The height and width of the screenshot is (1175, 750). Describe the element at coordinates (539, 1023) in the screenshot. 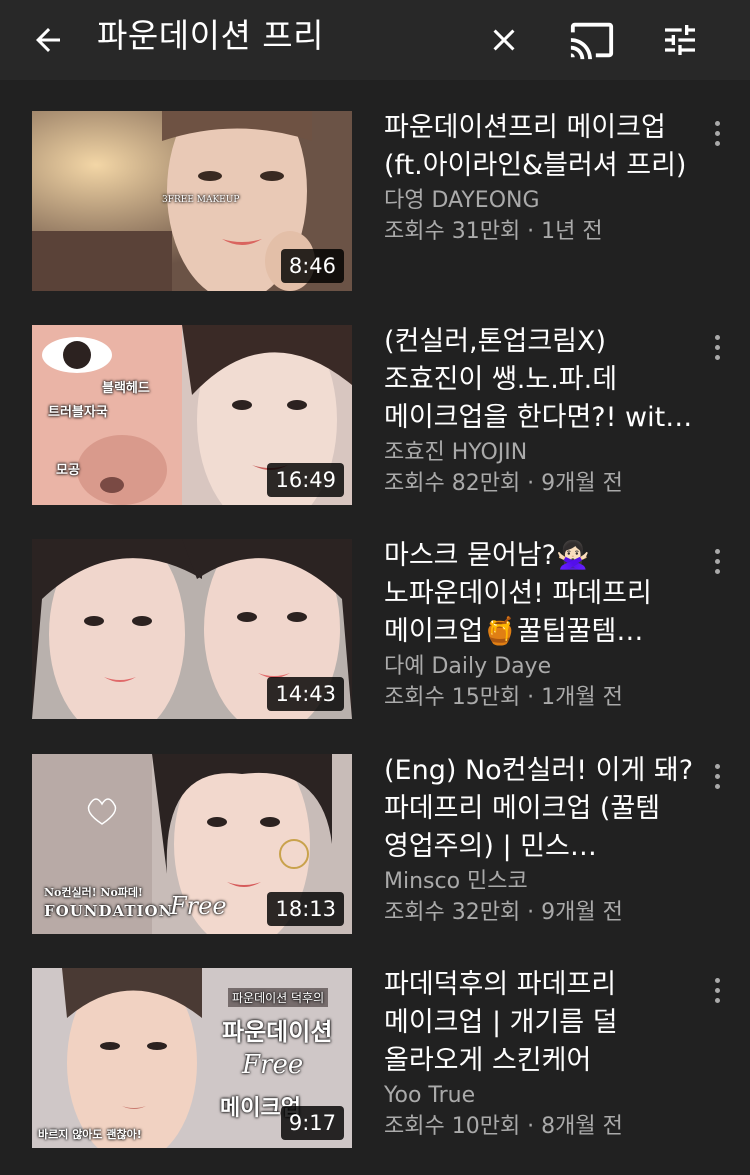

I see `video-title: 파데덕후의 파데프리 메이크업 | 개기름 덜 올라오게 스킨케어` at that location.